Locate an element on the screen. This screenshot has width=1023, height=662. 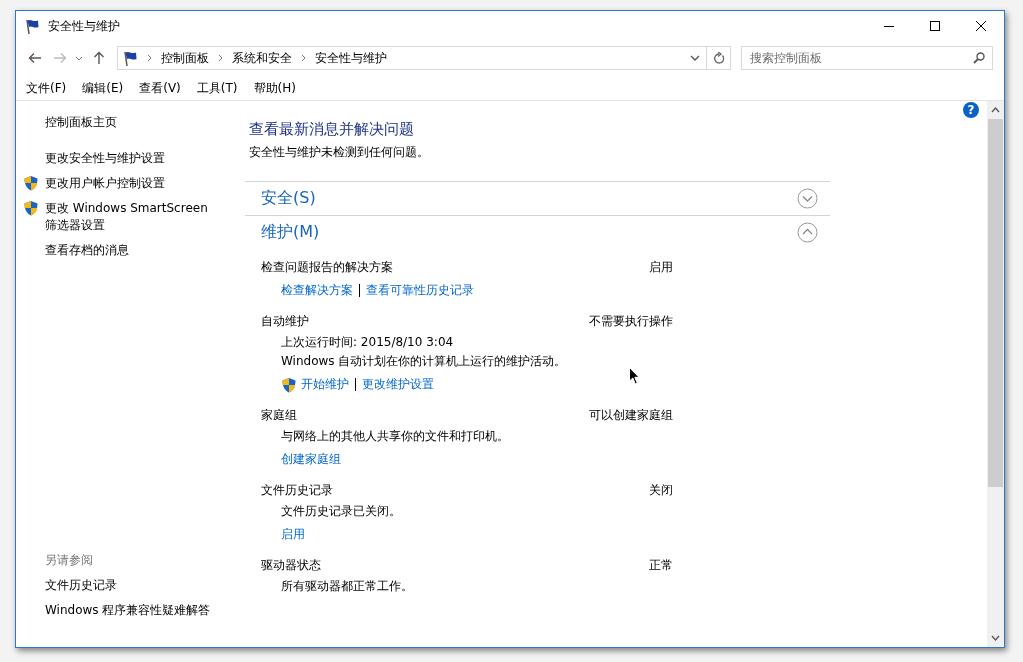
maximize-icon is located at coordinates (935, 26).